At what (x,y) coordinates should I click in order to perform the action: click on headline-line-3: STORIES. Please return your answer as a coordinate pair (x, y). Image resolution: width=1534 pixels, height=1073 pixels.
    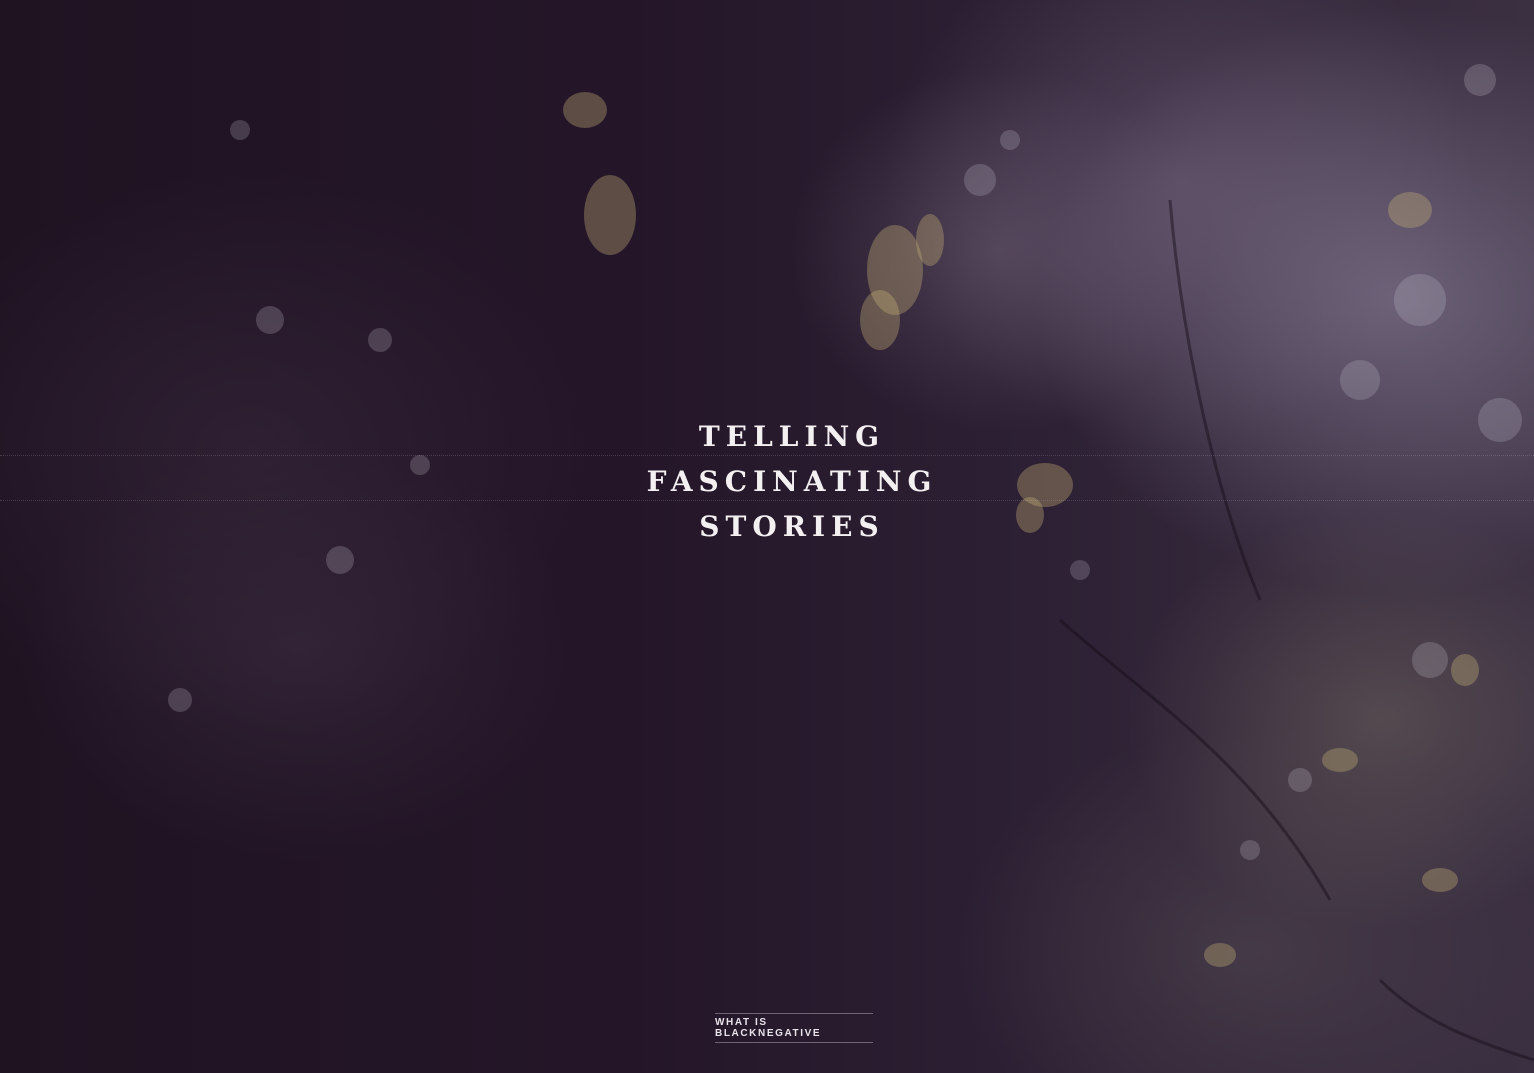
    Looking at the image, I should click on (792, 526).